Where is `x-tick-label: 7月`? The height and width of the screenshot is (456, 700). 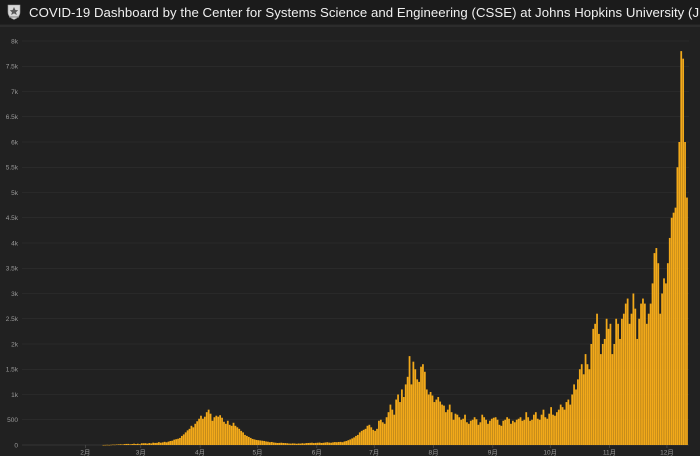 x-tick-label: 7月 is located at coordinates (374, 452).